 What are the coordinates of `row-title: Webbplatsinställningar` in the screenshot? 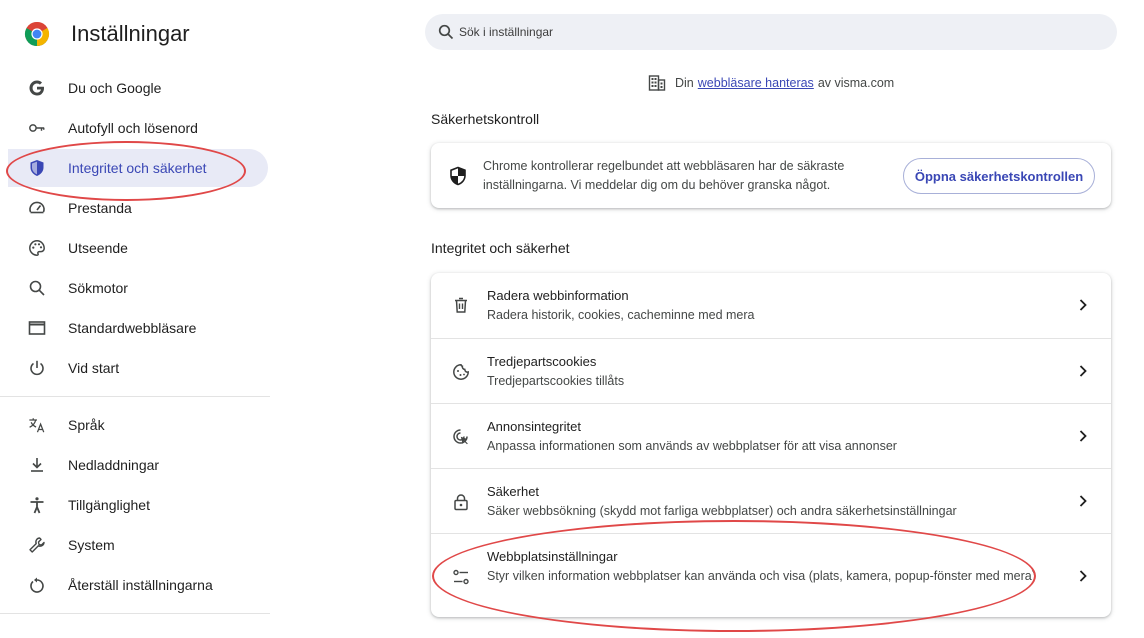 It's located at (552, 556).